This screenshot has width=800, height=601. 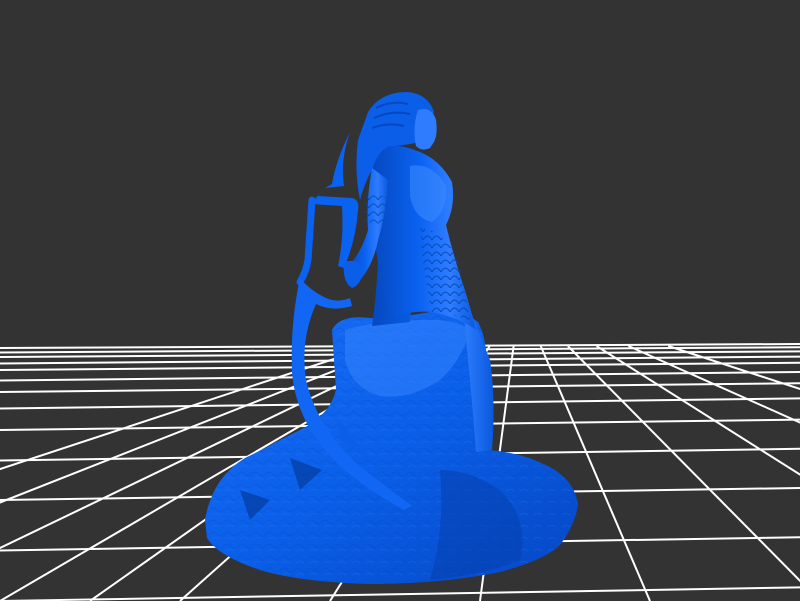 What do you see at coordinates (353, 274) in the screenshot?
I see `model-hand` at bounding box center [353, 274].